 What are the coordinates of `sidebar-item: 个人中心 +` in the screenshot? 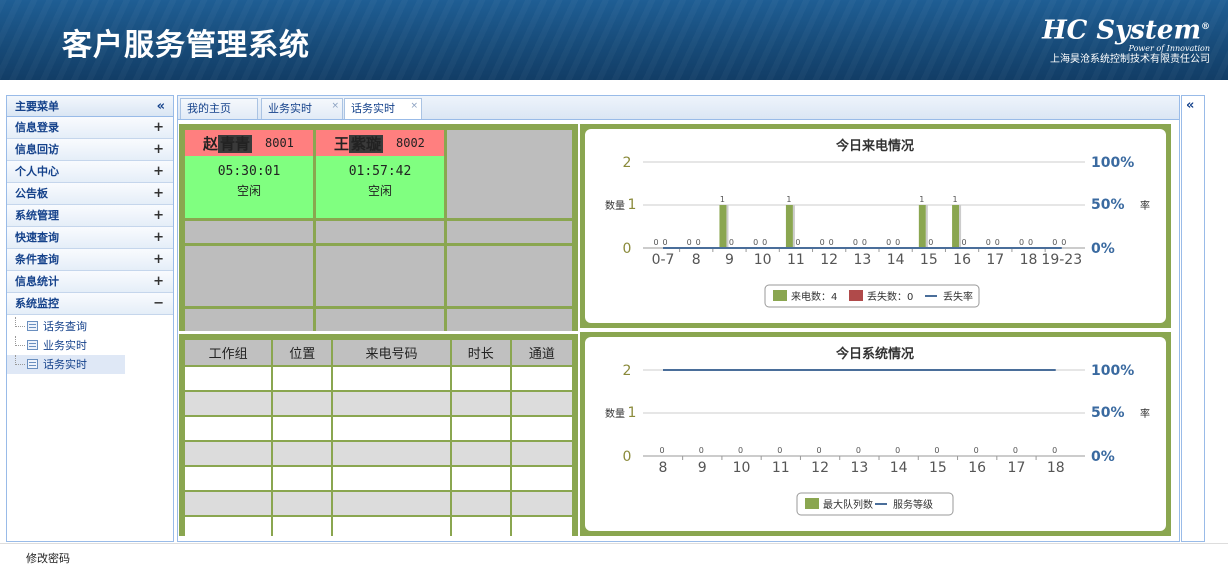 It's located at (90, 172).